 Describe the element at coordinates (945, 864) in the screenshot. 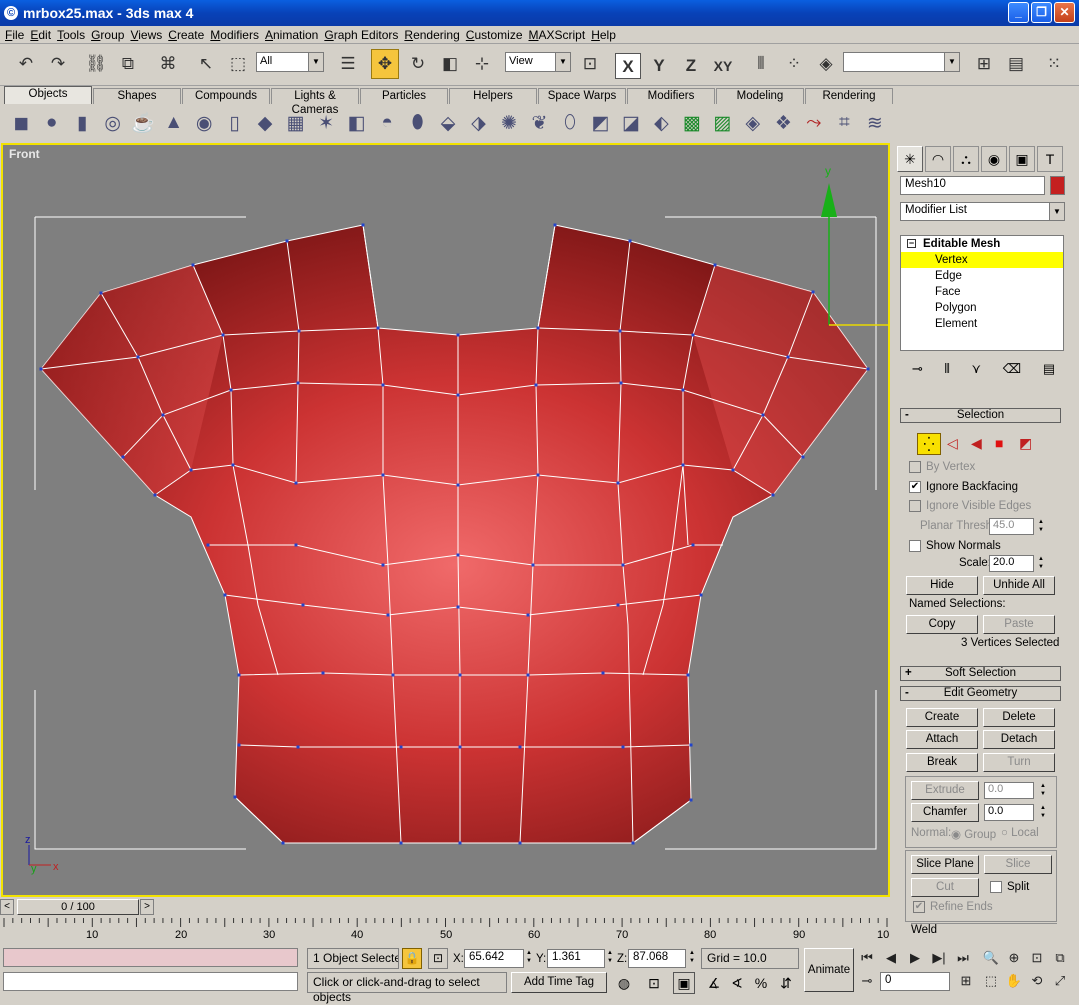

I see `slice-plane-button: Slice Plane` at that location.